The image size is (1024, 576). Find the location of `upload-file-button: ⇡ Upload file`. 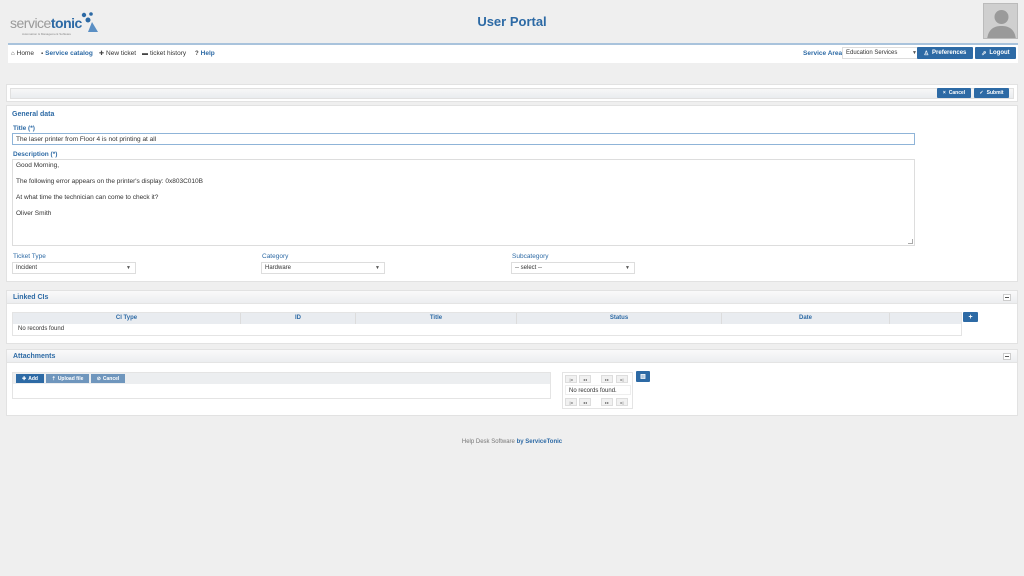

upload-file-button: ⇡ Upload file is located at coordinates (67, 378).